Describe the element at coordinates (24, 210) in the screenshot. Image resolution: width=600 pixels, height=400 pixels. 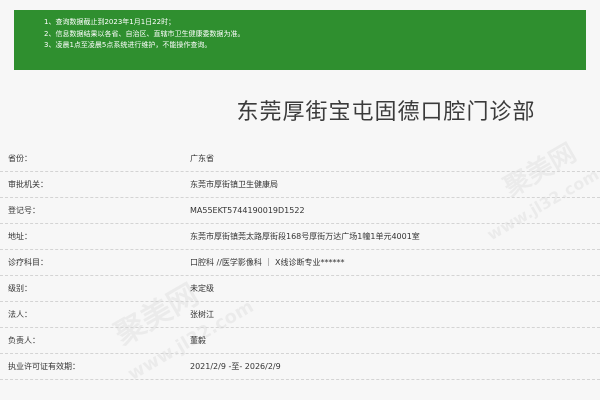
I see `info-label: 登记号：` at that location.